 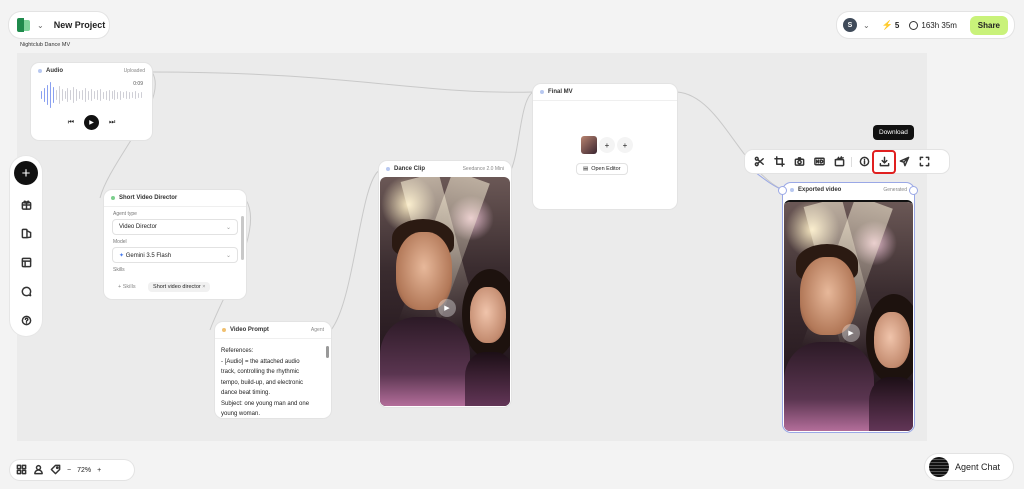 I want to click on credits-badge: ⚡ 5, so click(x=891, y=25).